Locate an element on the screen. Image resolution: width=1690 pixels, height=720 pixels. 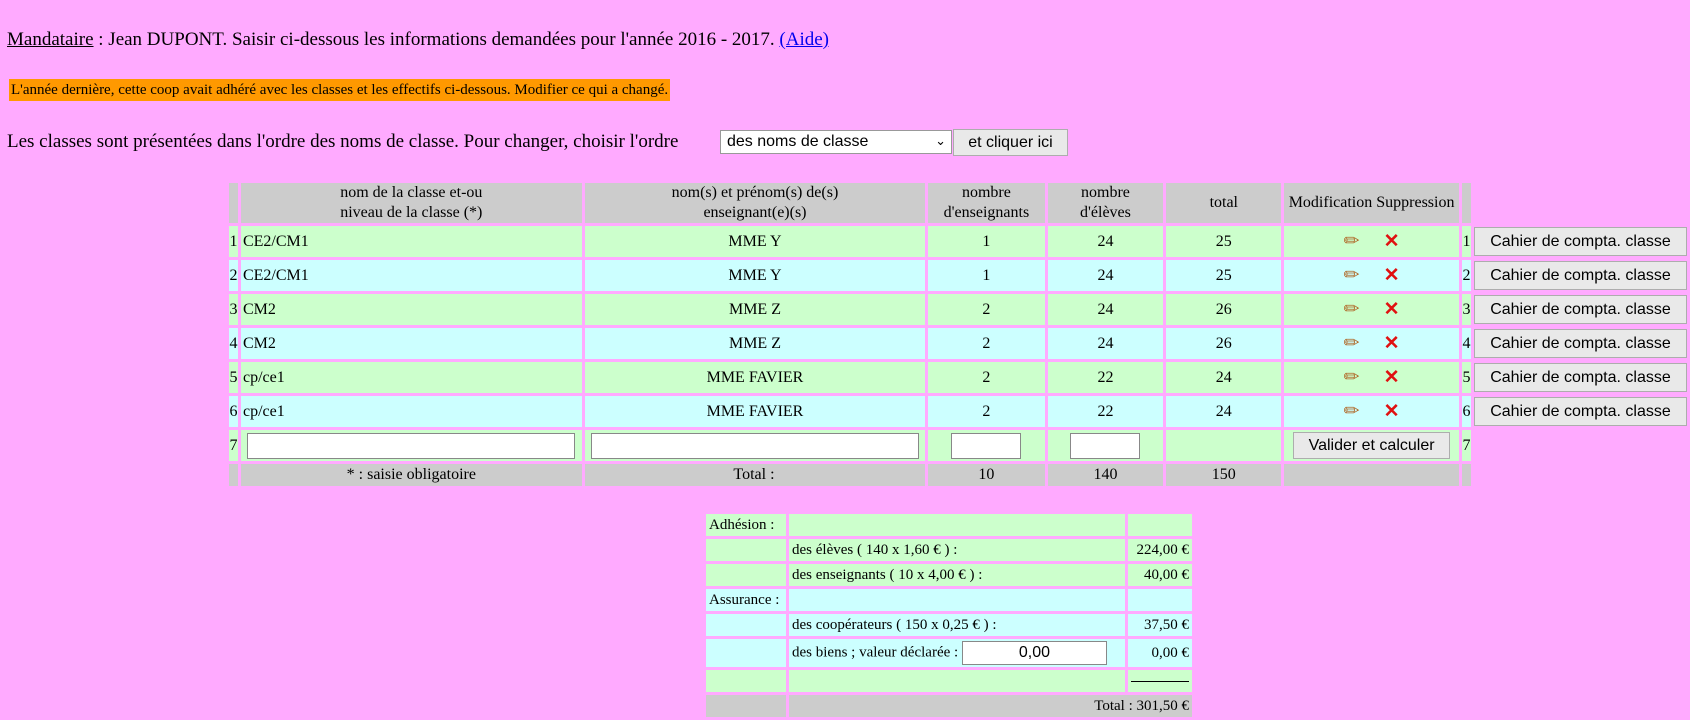
separator-empty is located at coordinates (957, 681).